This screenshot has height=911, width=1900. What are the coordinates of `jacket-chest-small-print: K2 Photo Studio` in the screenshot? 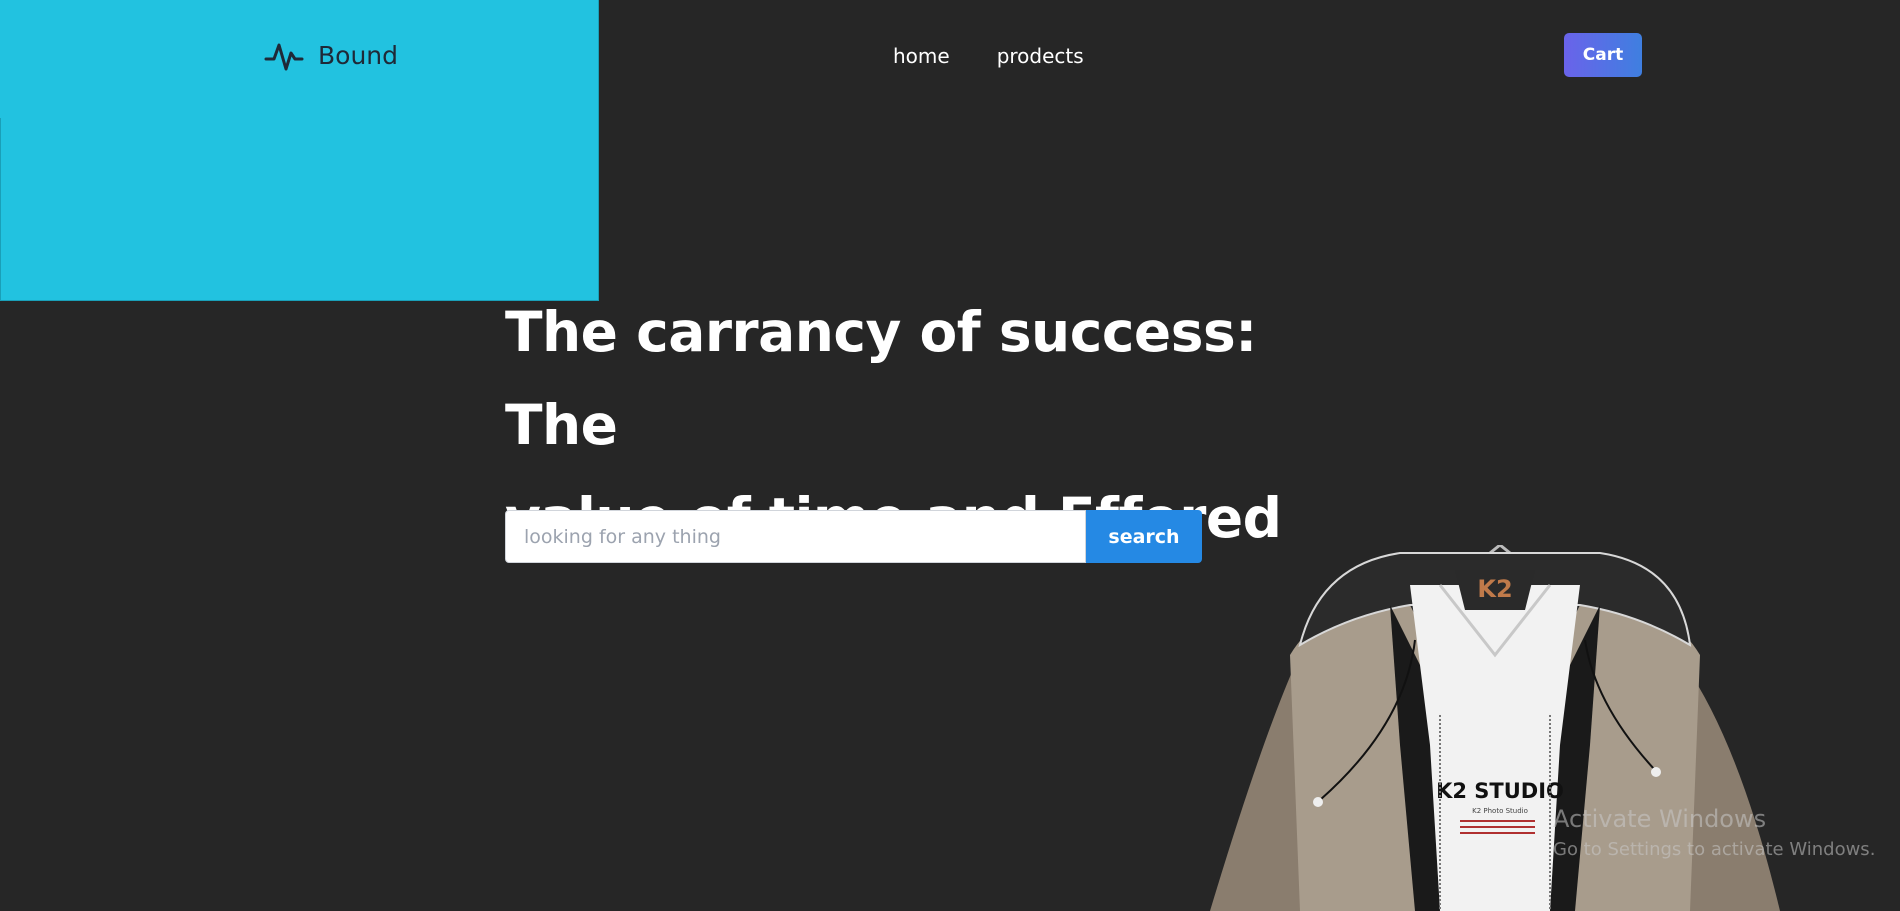 It's located at (1500, 811).